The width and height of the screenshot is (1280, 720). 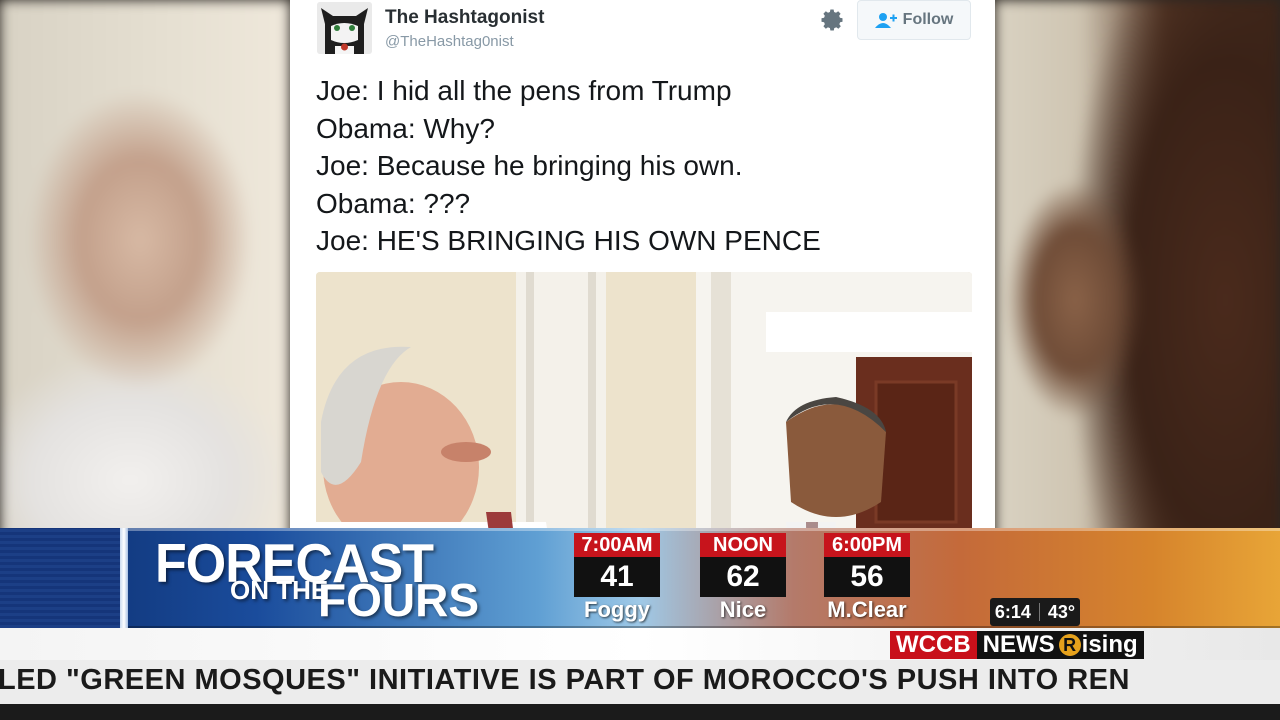 I want to click on cat-avatar-icon, so click(x=344, y=28).